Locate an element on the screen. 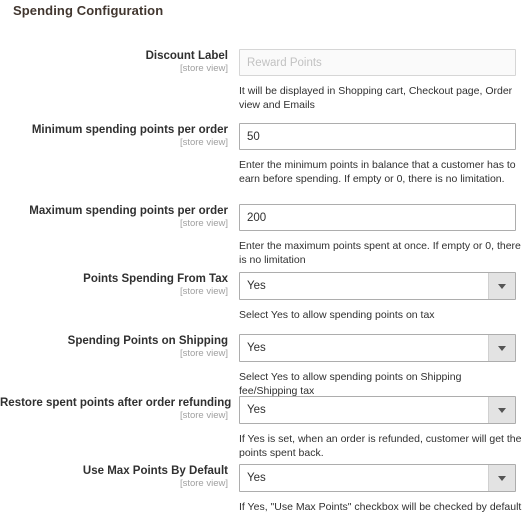 The image size is (527, 514). input-minimum-spending-points-per-order is located at coordinates (377, 136).